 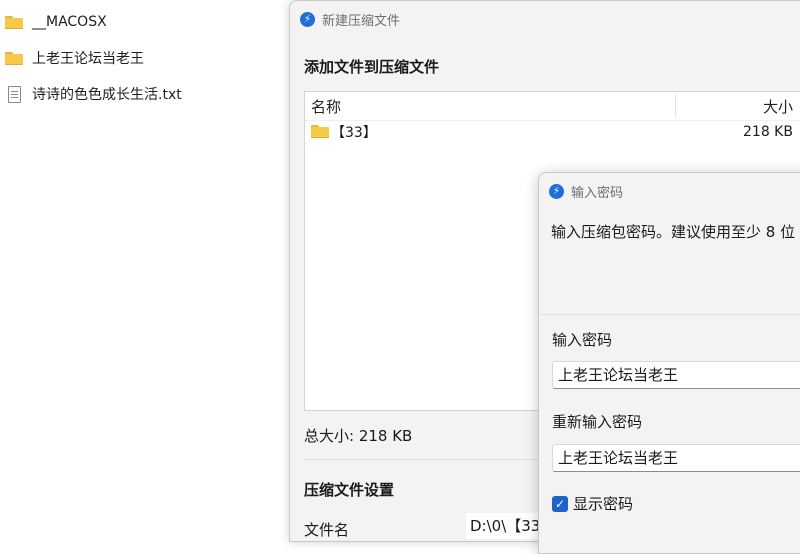 I want to click on file-item-folder: 上老王论坛当老王, so click(x=74, y=58).